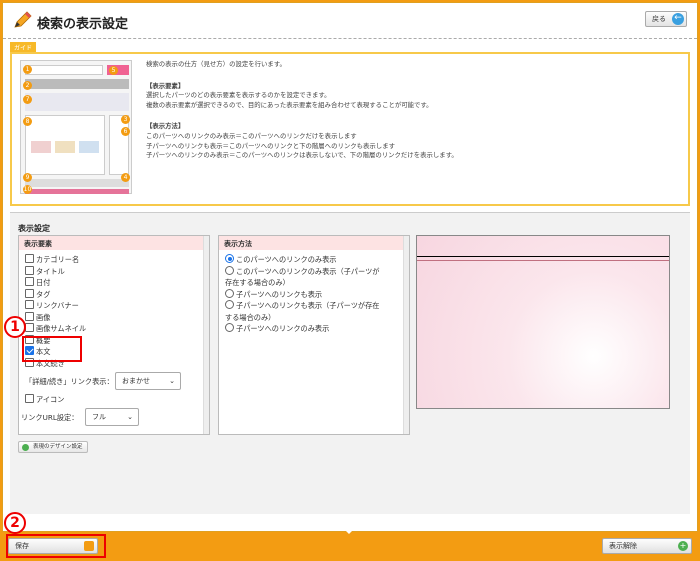 This screenshot has height=561, width=700. What do you see at coordinates (43, 351) in the screenshot?
I see `checkbox-label: 本文` at bounding box center [43, 351].